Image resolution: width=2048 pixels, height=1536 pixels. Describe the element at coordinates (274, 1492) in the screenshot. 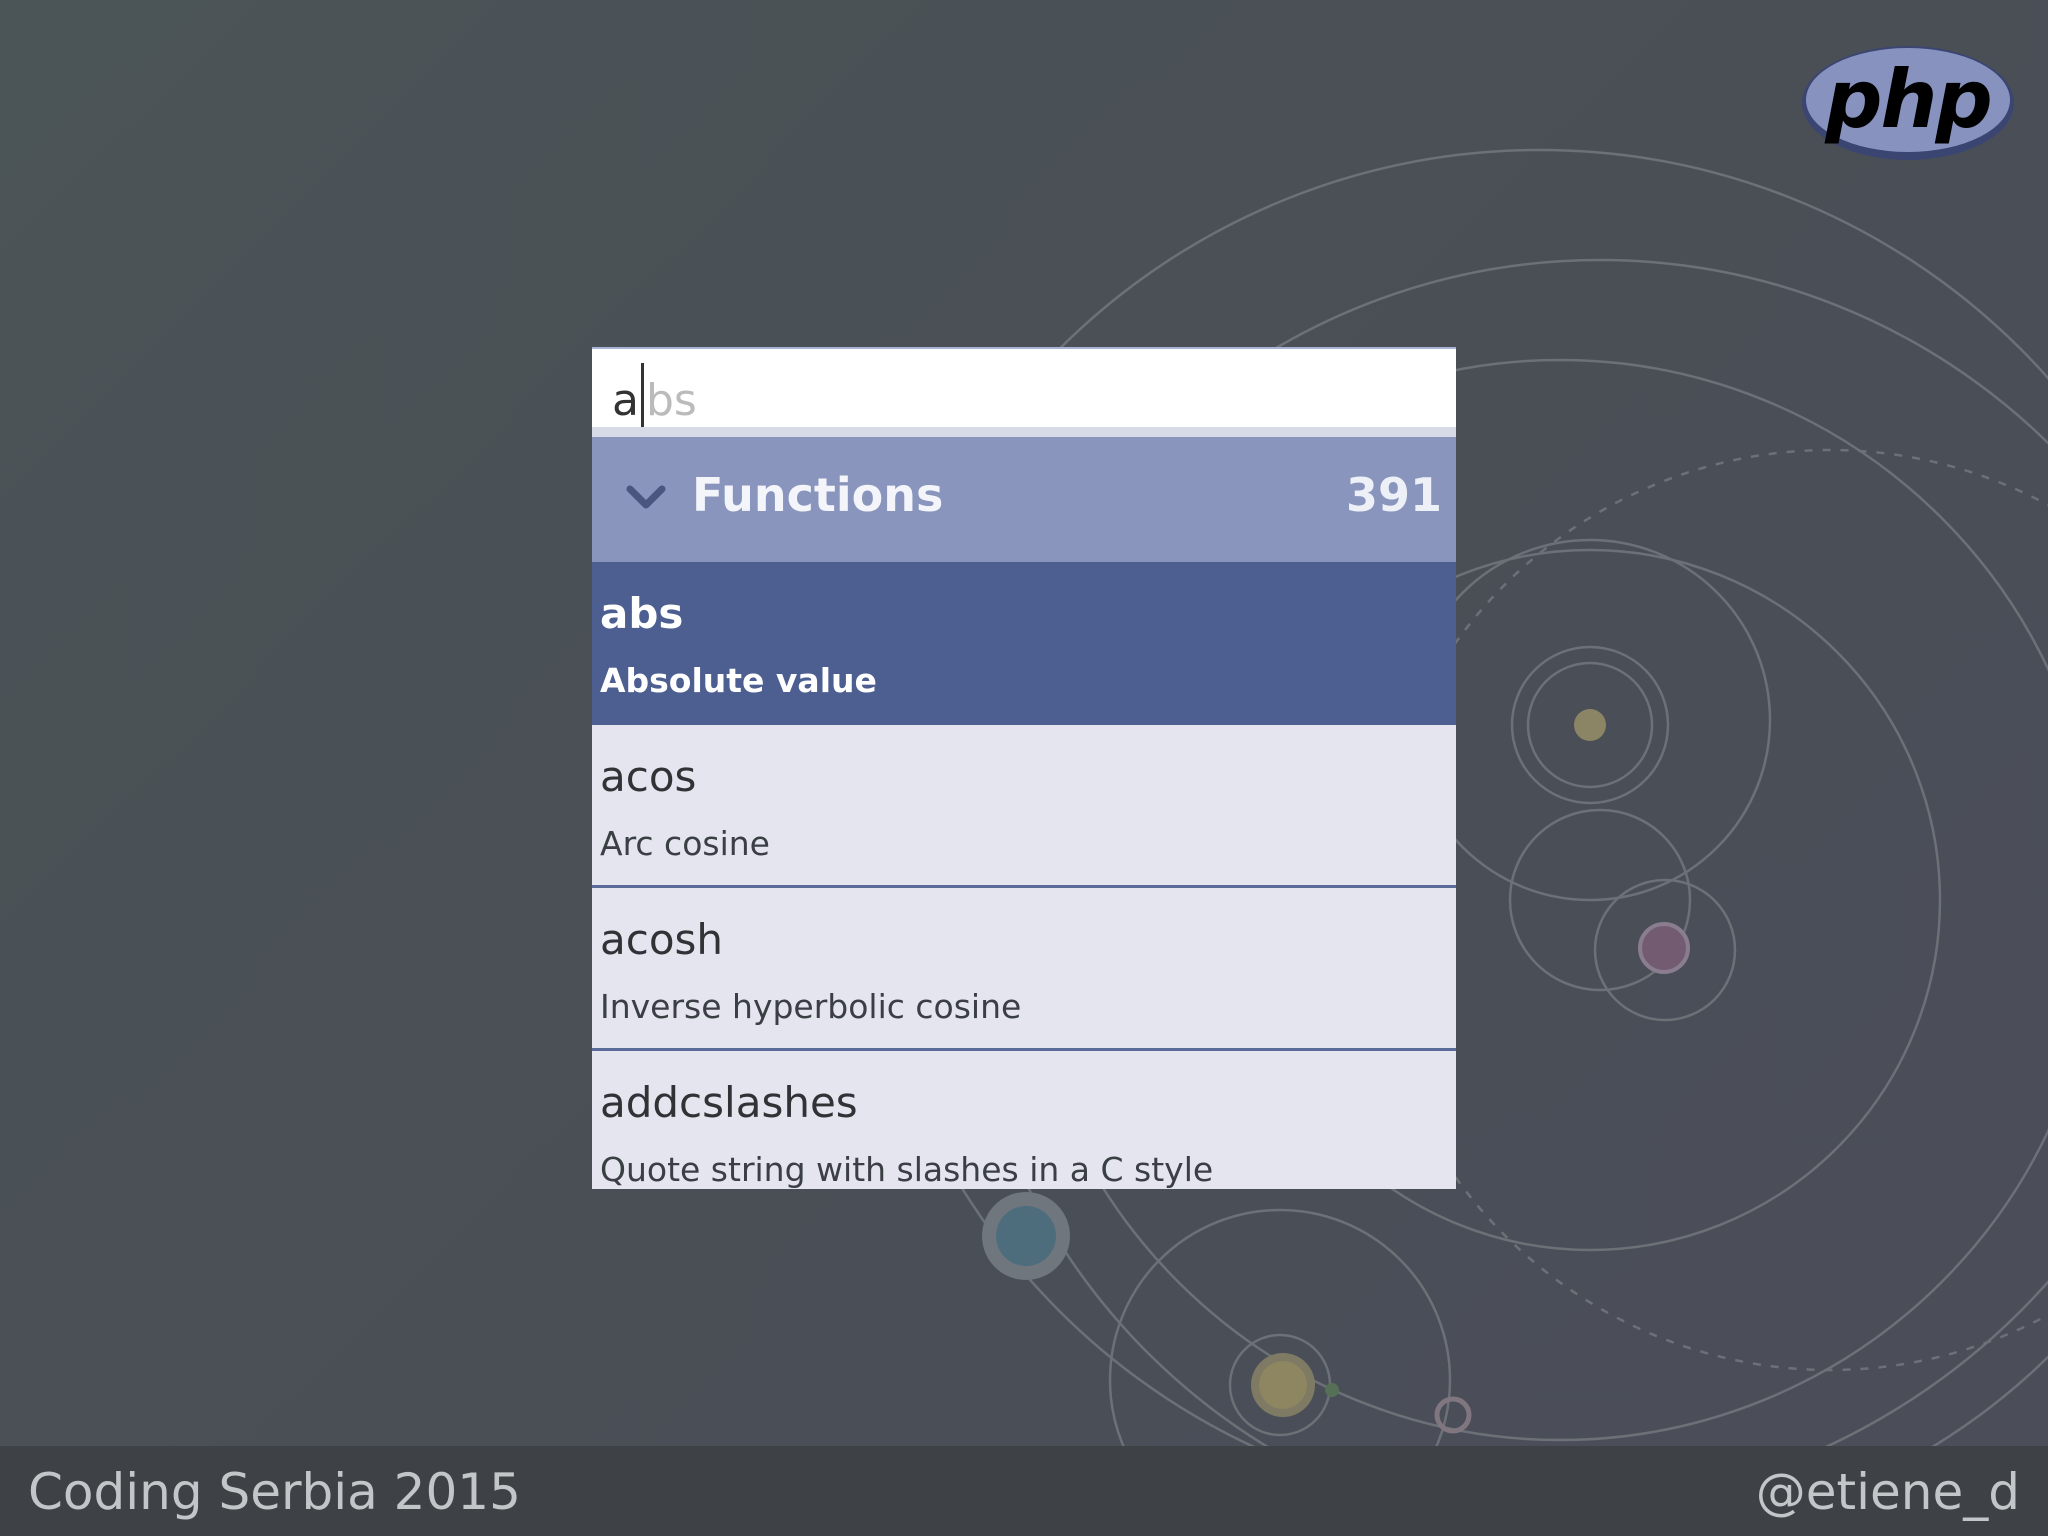

I see `footer-event-name: Coding Serbia 2015` at that location.